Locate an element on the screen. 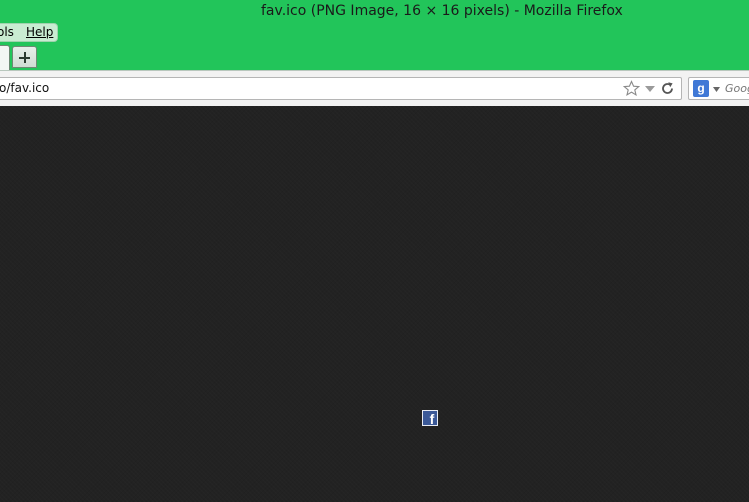 This screenshot has width=749, height=502. menu-tools: ols is located at coordinates (7, 32).